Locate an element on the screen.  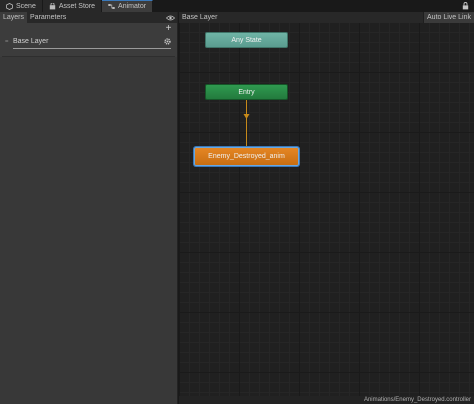
enemy-destroyed-state-node: Enemy_Destroyed_anim is located at coordinates (246, 156).